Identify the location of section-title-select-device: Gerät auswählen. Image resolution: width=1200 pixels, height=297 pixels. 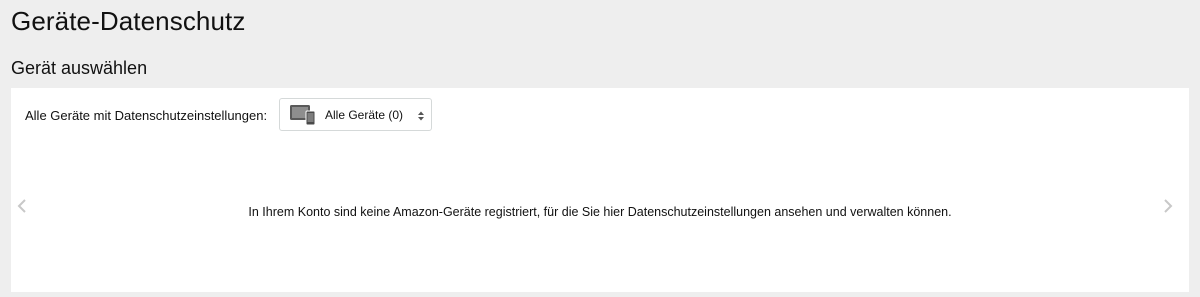
(79, 68).